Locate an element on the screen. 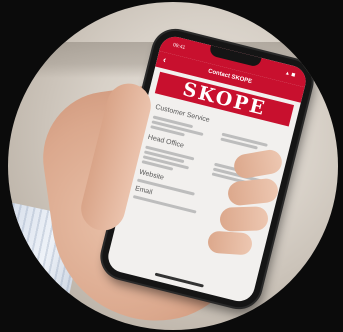  status-time: 09:41 is located at coordinates (179, 47).